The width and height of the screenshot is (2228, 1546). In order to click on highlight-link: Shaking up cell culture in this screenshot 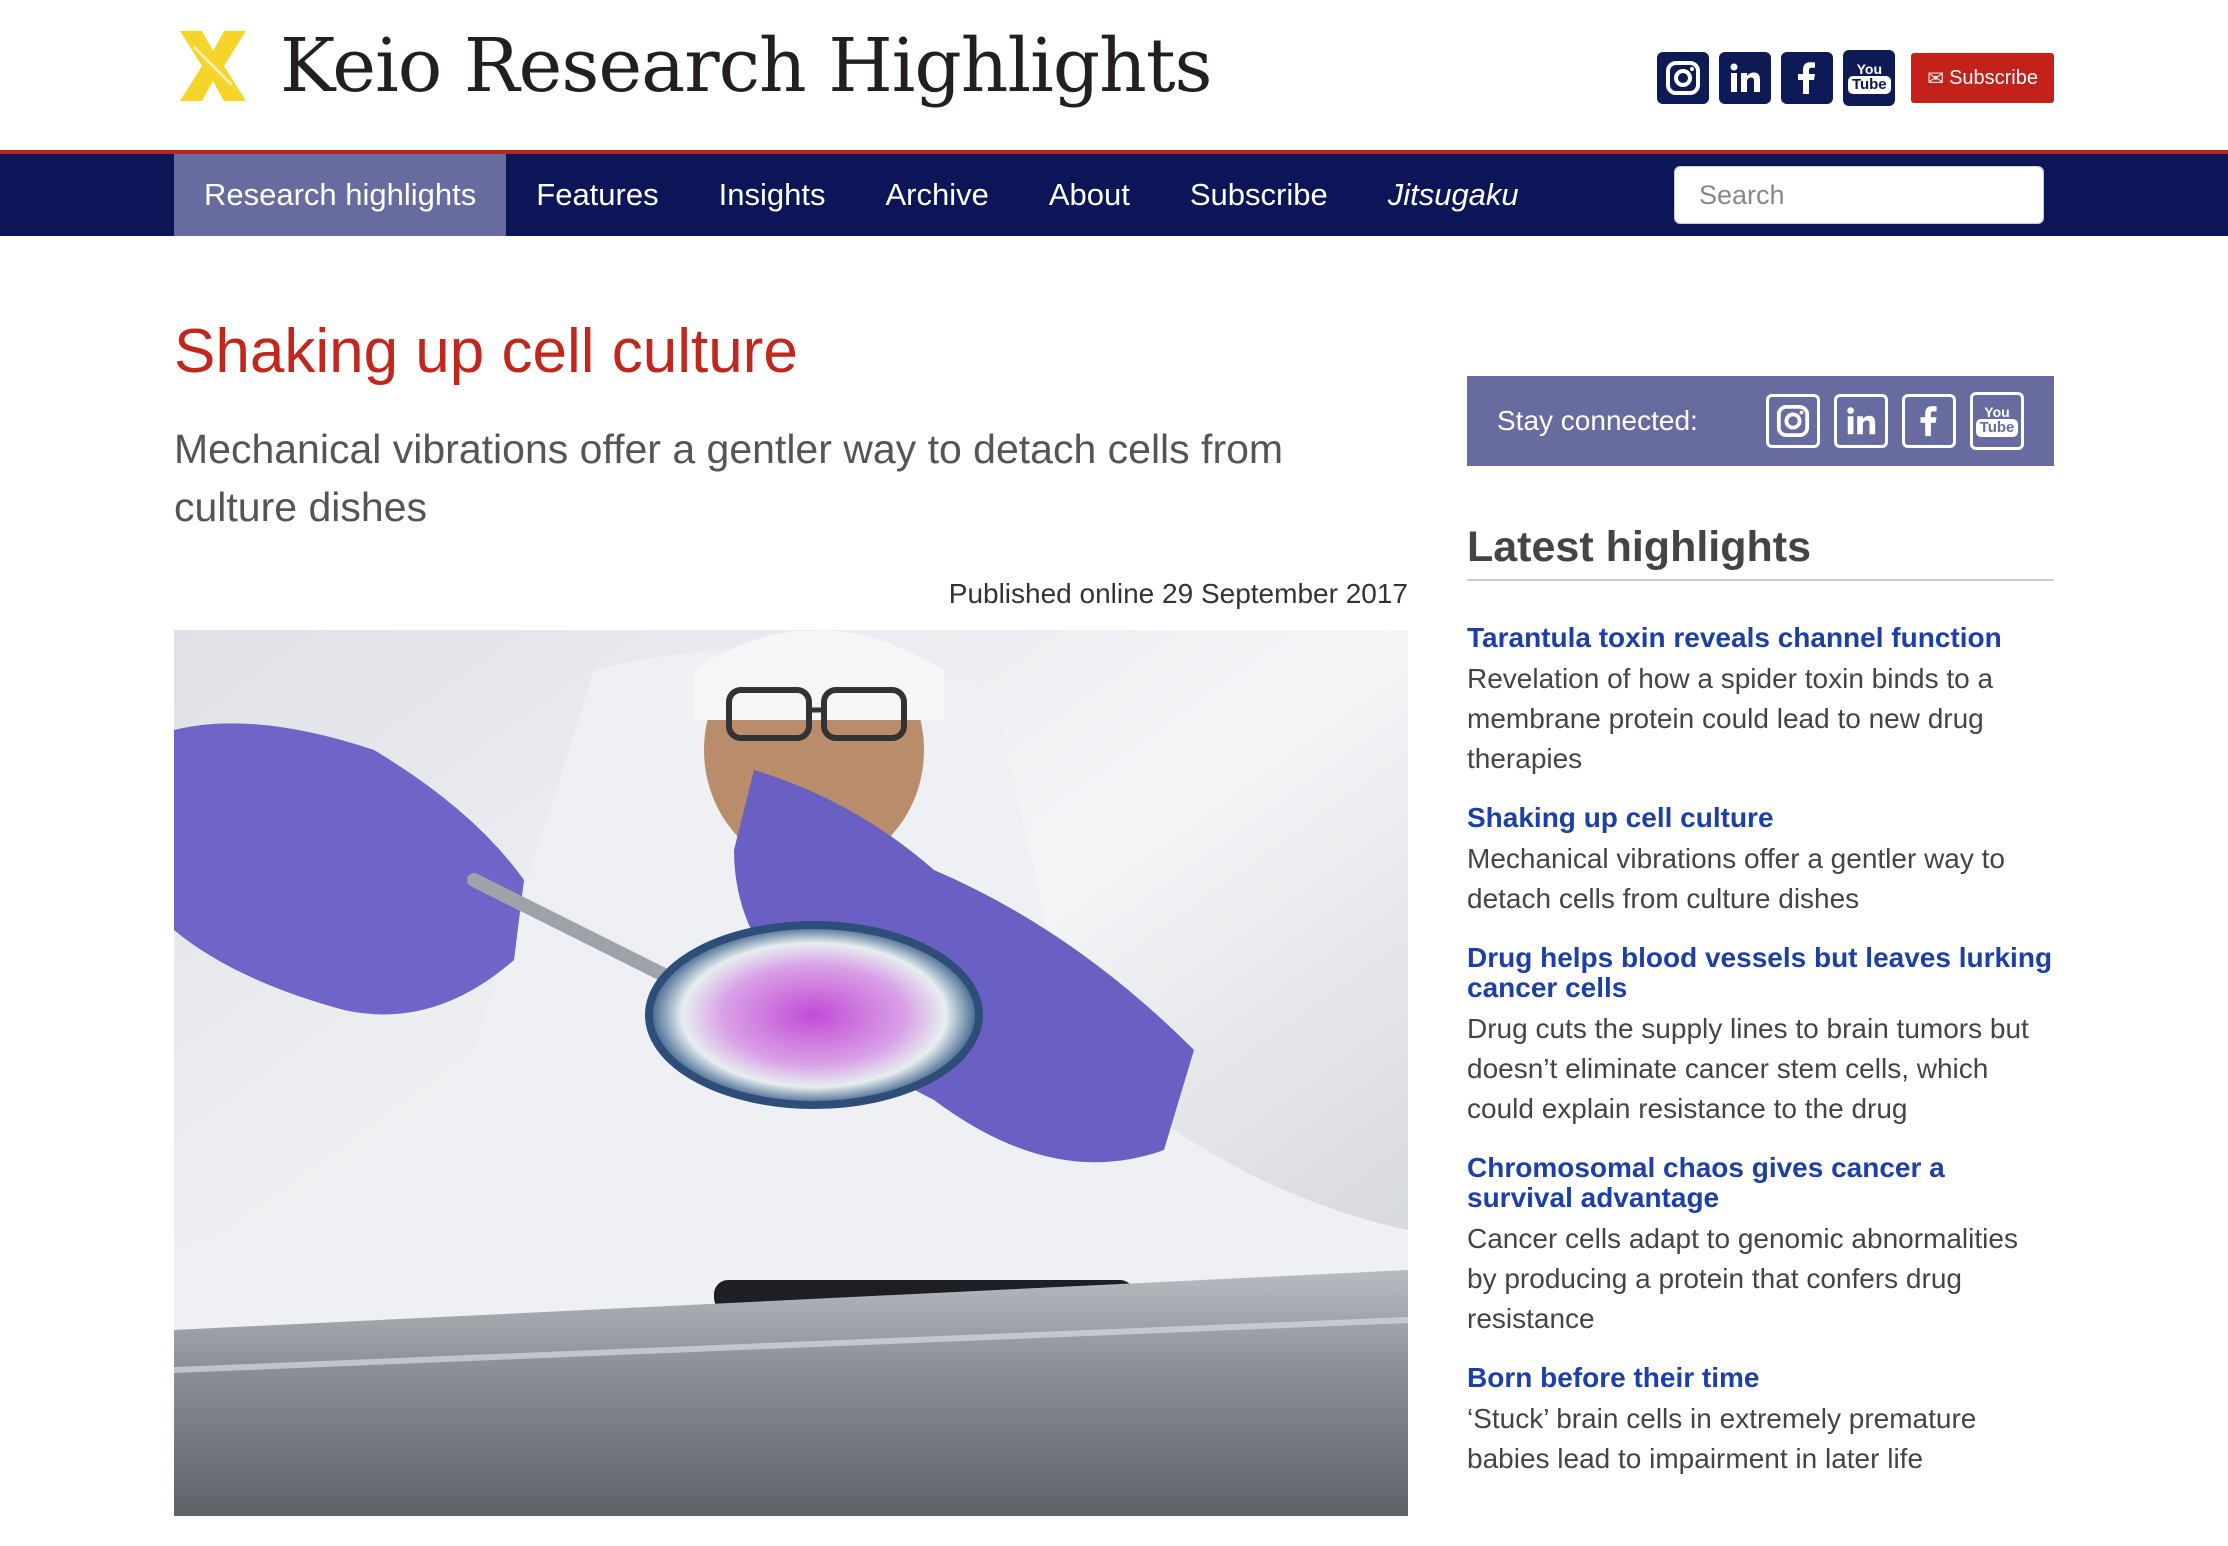, I will do `click(1760, 818)`.